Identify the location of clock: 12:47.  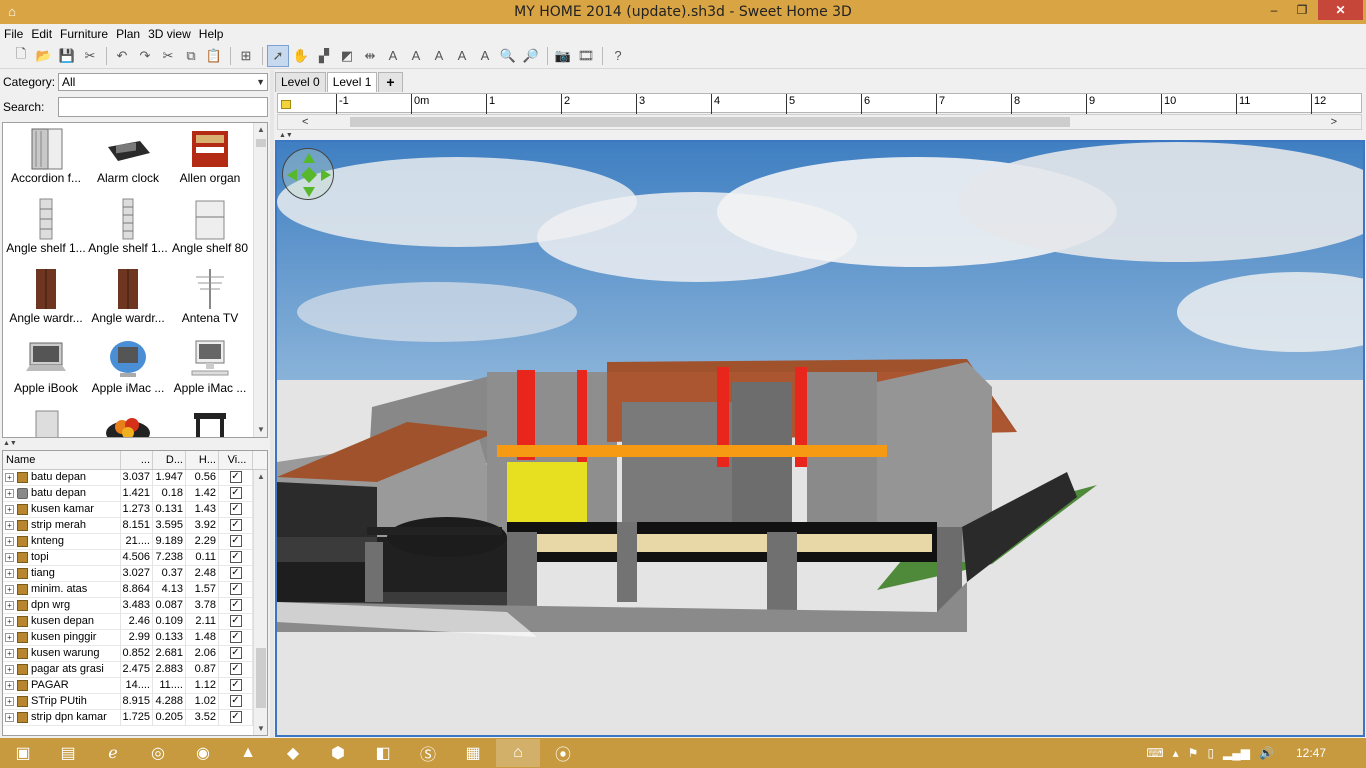
(1311, 753).